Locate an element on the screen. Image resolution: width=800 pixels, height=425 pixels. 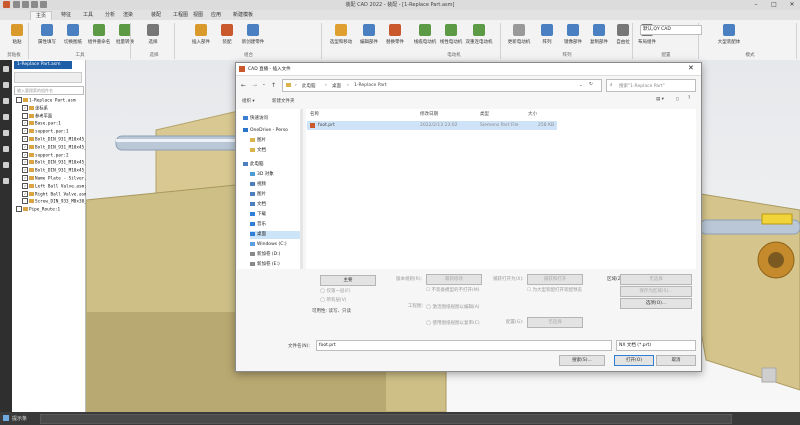
sidebar-item-4: 此电脑 is located at coordinates (253, 165).